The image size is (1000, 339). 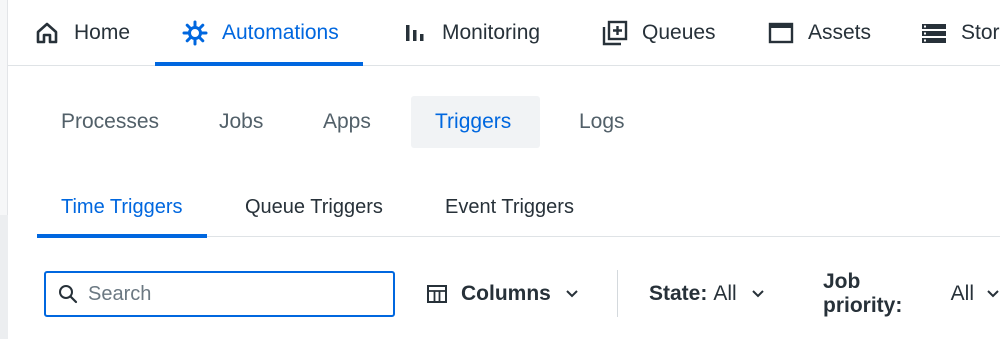 What do you see at coordinates (678, 293) in the screenshot?
I see `state-filter-label: State:` at bounding box center [678, 293].